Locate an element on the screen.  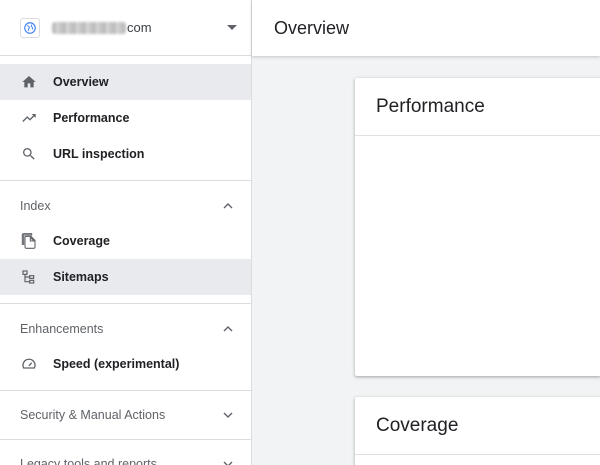
section-title: Security & Manual Actions is located at coordinates (93, 415).